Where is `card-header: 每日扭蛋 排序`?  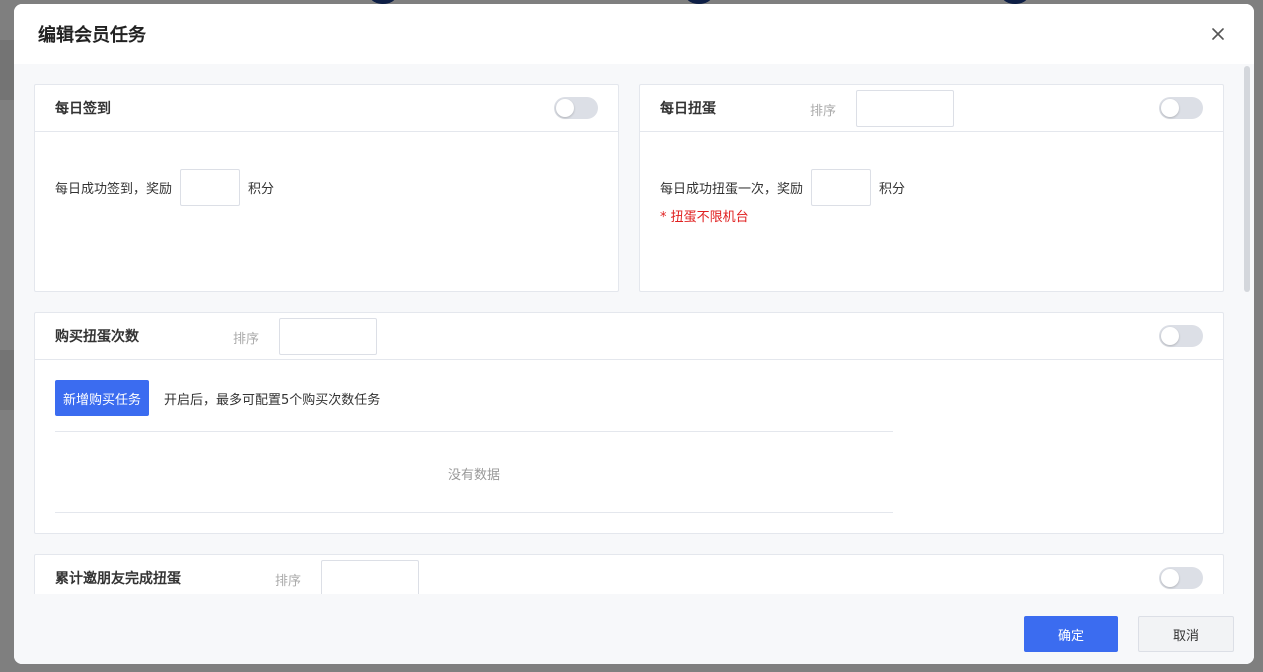
card-header: 每日扭蛋 排序 is located at coordinates (931, 108).